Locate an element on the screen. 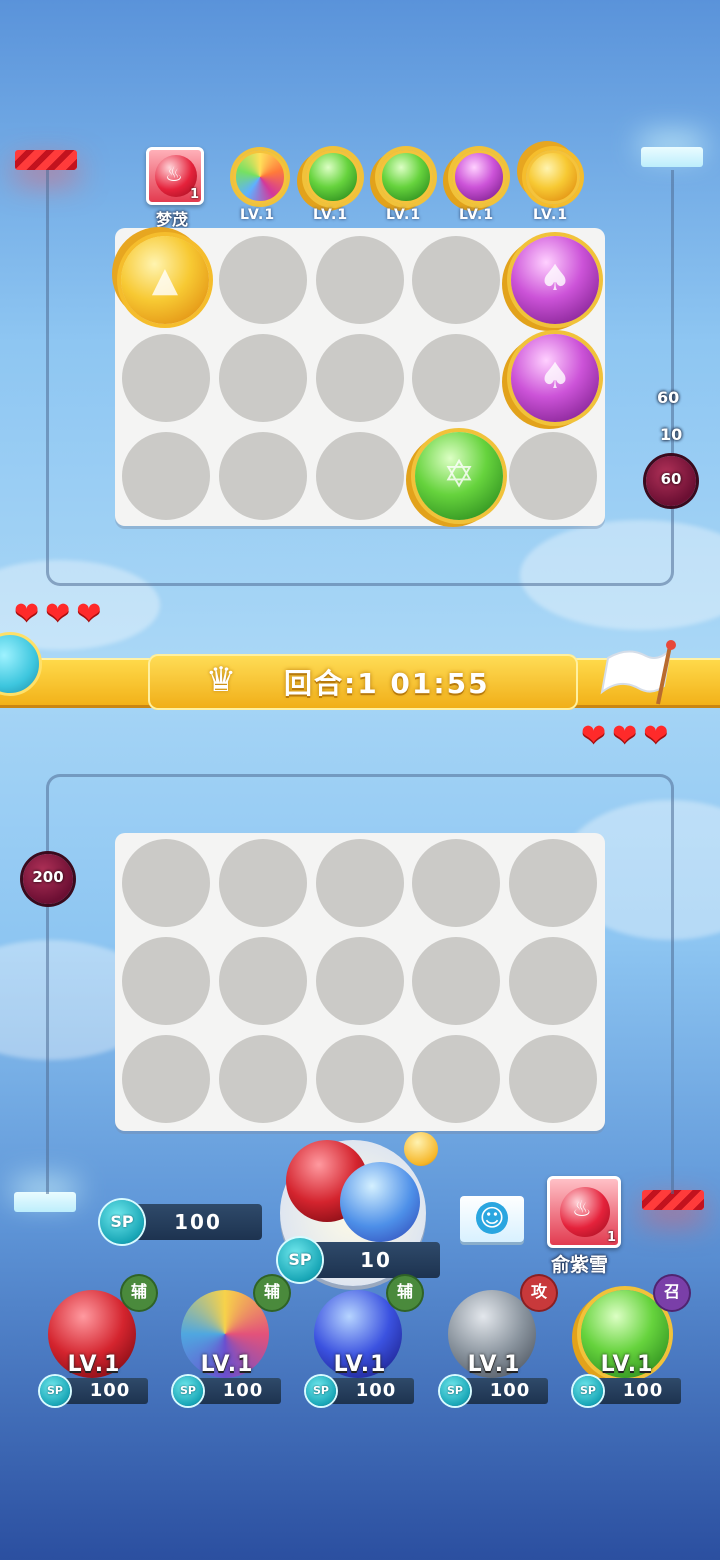  green-star-orb-icon: ✡ is located at coordinates (459, 476).